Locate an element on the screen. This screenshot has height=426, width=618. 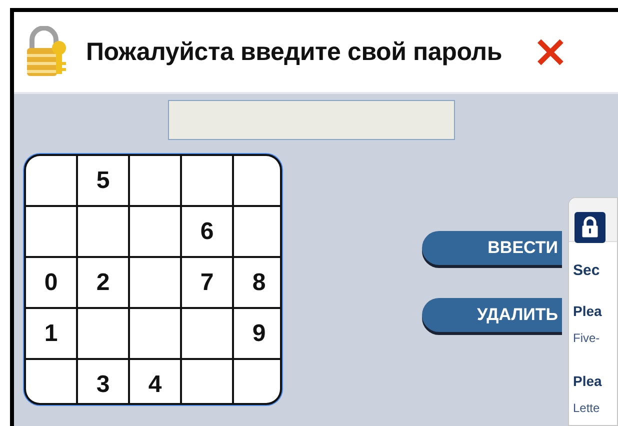
digit-key: 9 is located at coordinates (257, 333).